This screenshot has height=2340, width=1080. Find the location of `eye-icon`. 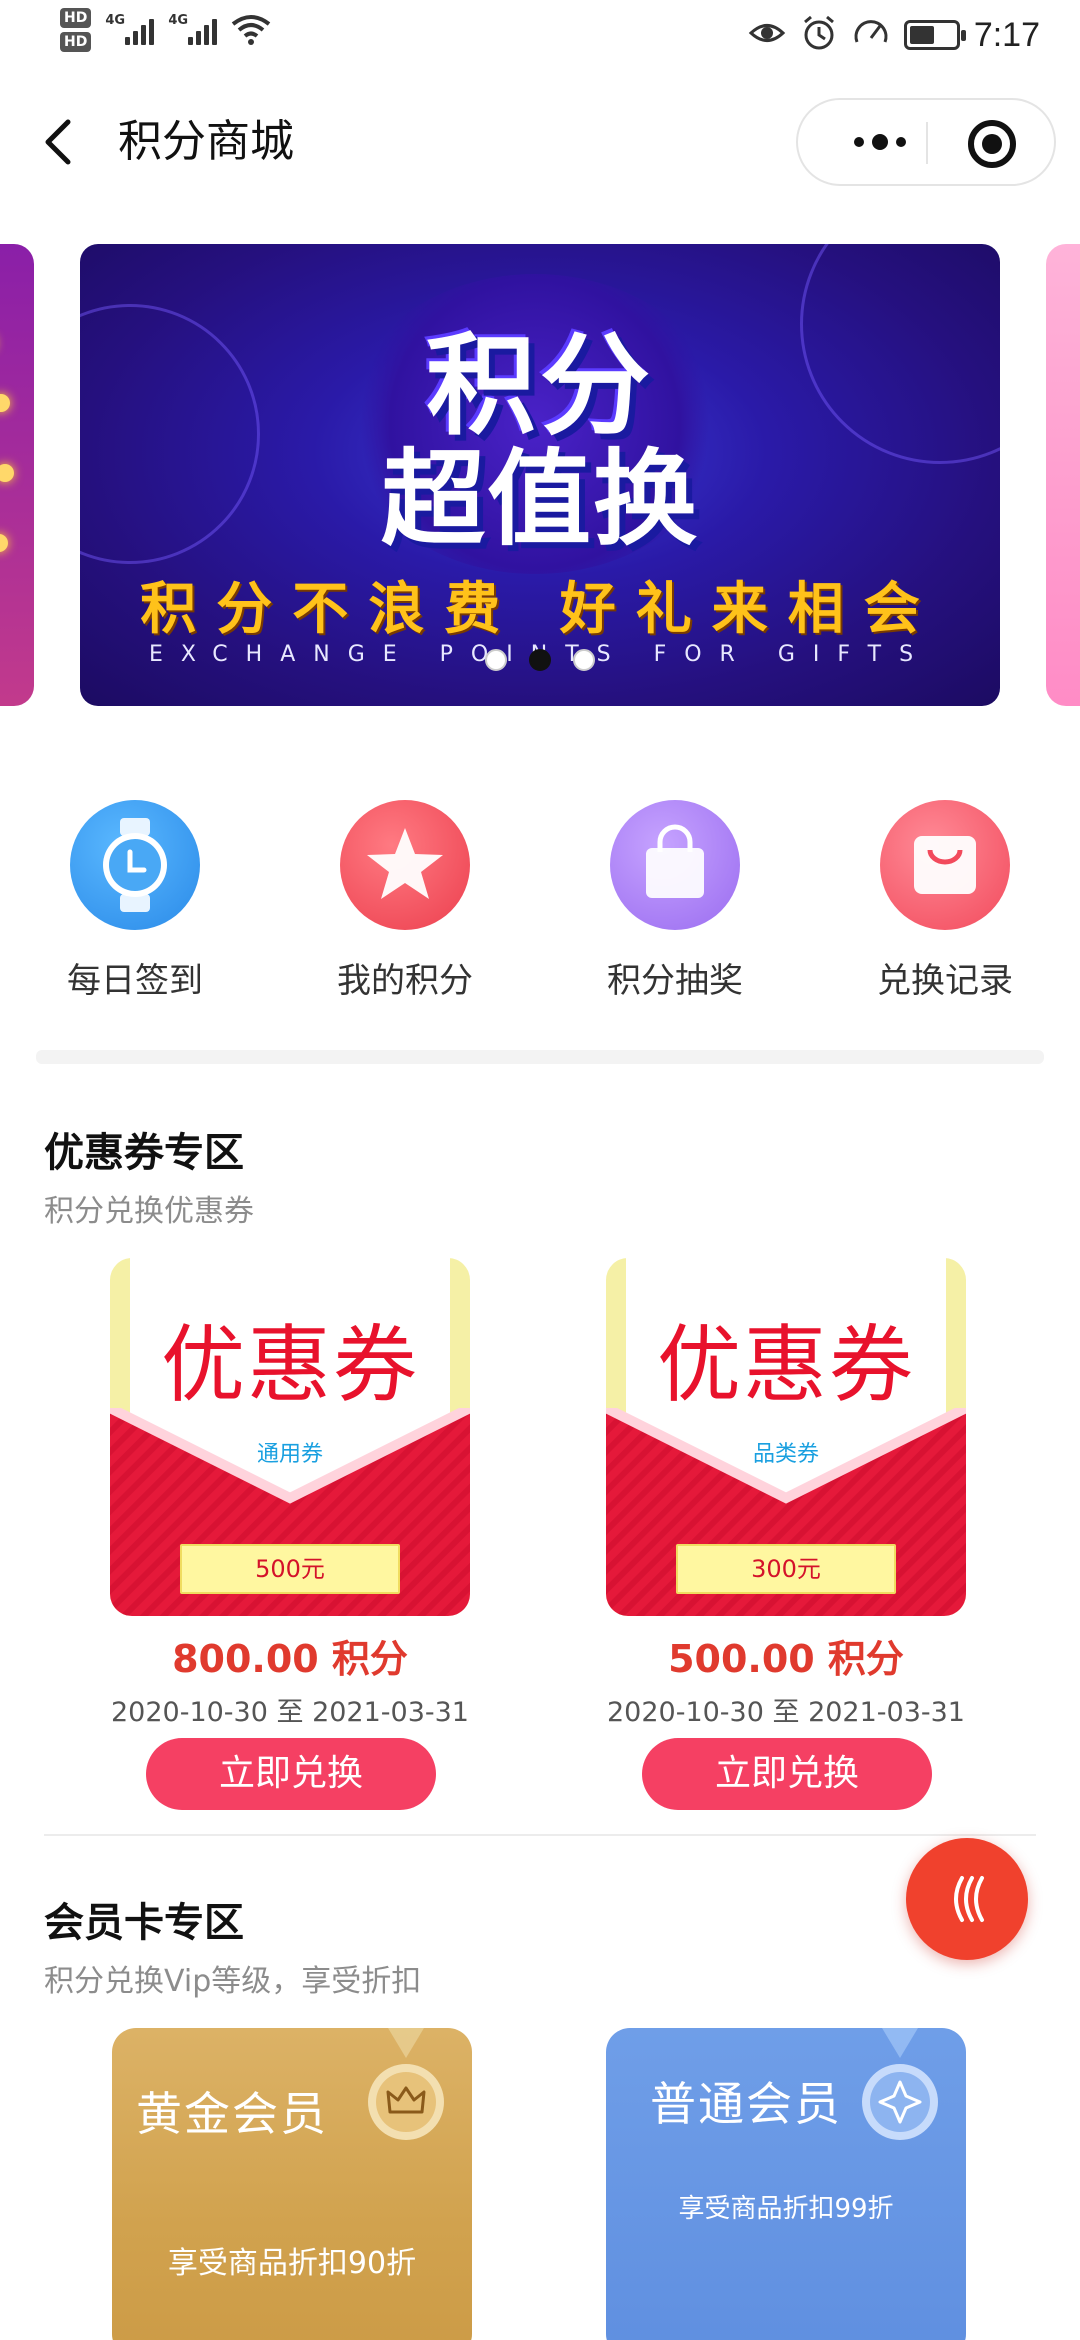

eye-icon is located at coordinates (767, 35).